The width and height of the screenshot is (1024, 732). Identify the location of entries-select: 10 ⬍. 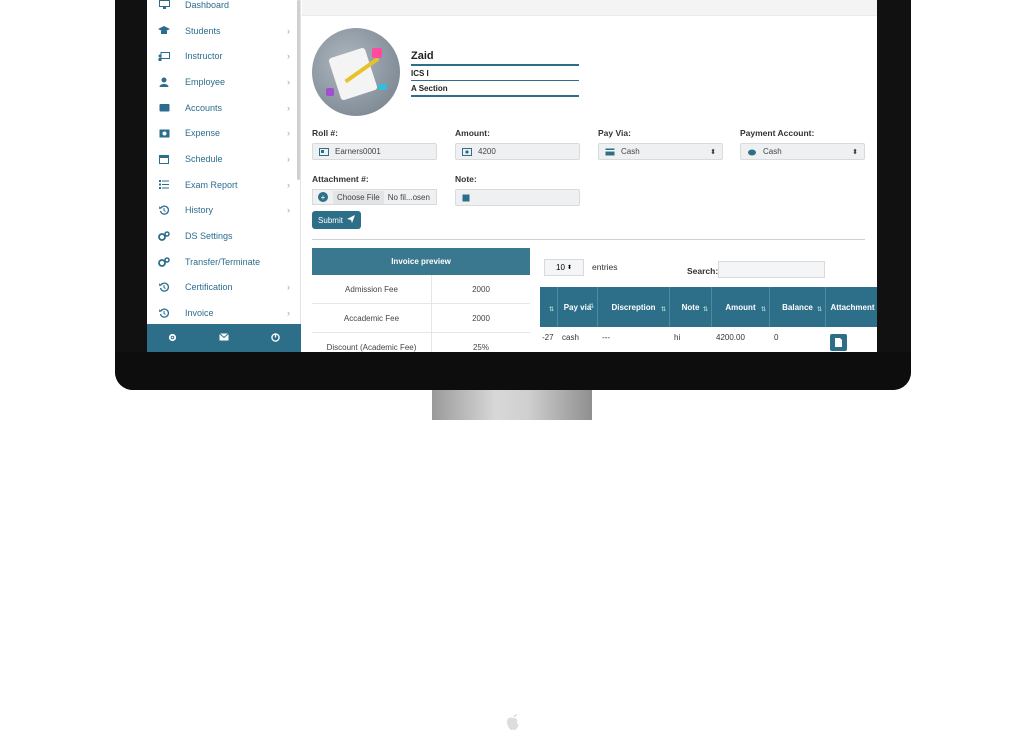
(564, 267).